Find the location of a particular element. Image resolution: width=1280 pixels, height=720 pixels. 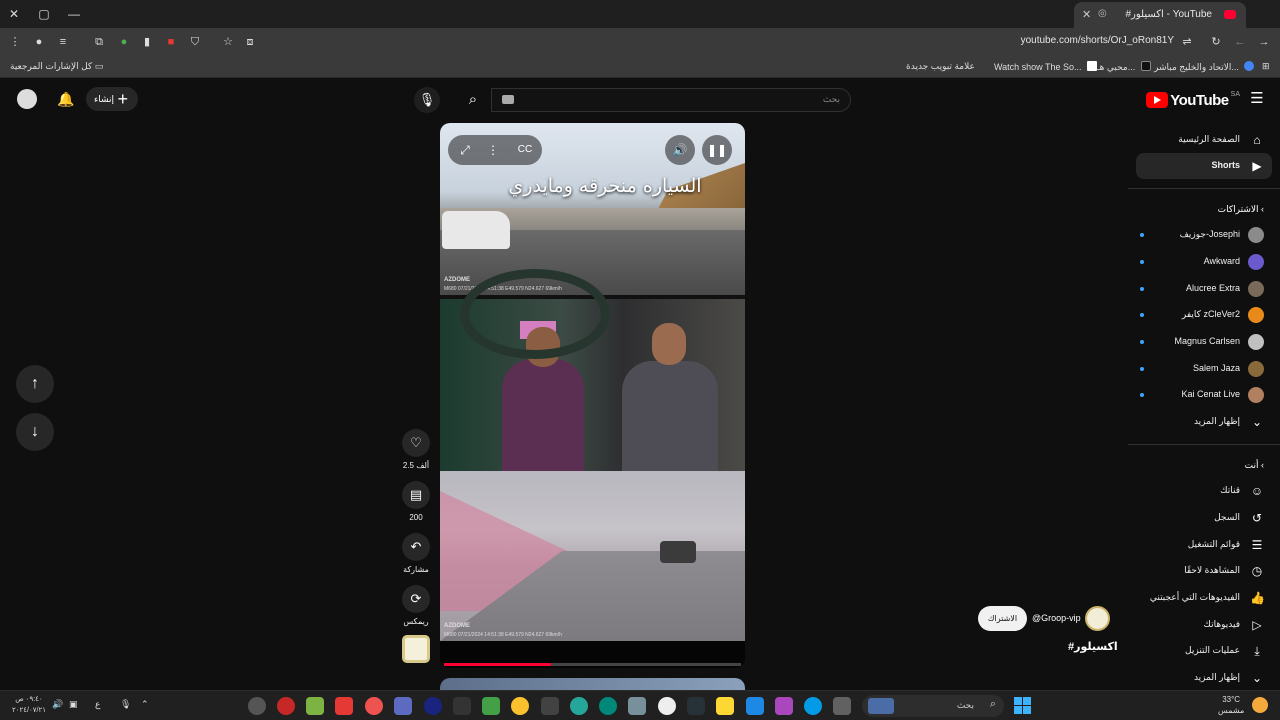

mouse-extension-icon: ▮ is located at coordinates (147, 42).